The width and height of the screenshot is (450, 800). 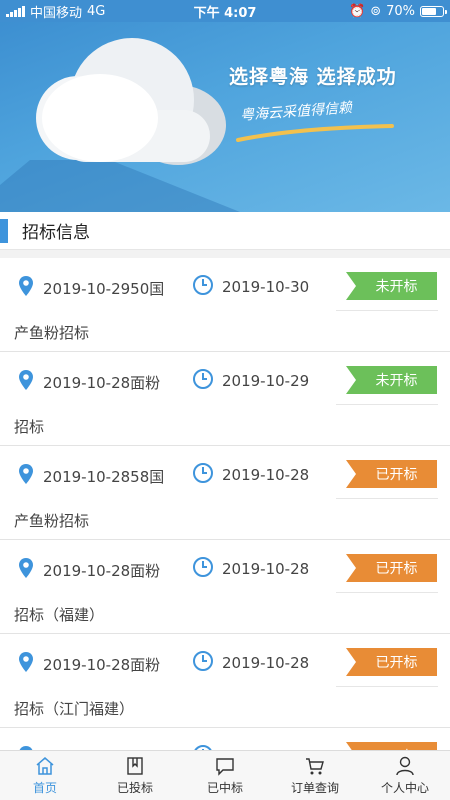 I want to click on section-header: 招标信息, so click(x=225, y=231).